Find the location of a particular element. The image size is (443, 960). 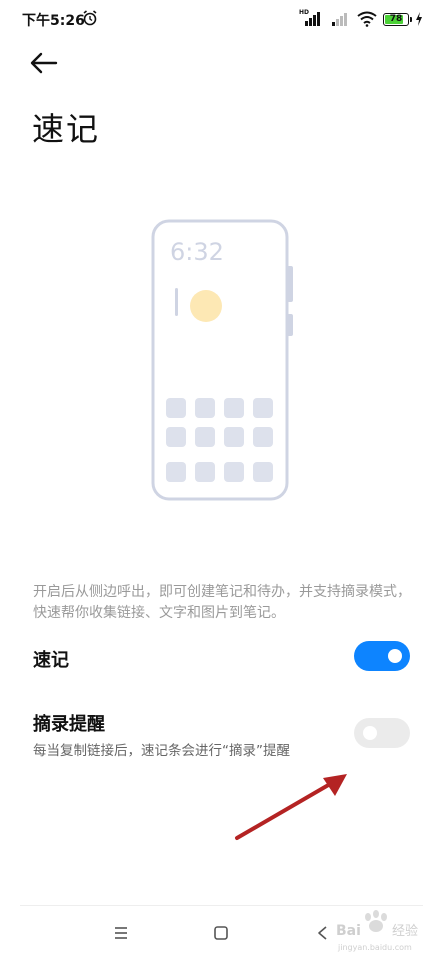

quick-note-toggle is located at coordinates (382, 656).